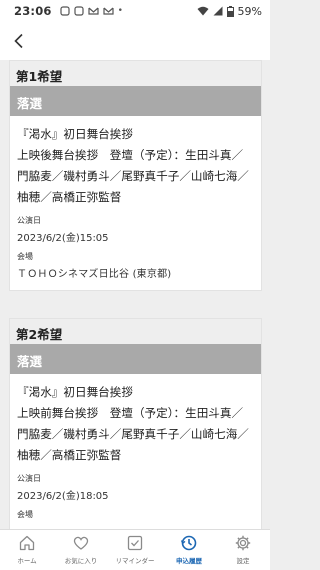 This screenshot has width=320, height=570. What do you see at coordinates (63, 238) in the screenshot?
I see `date-value: 2023/6/2(金)15:05` at bounding box center [63, 238].